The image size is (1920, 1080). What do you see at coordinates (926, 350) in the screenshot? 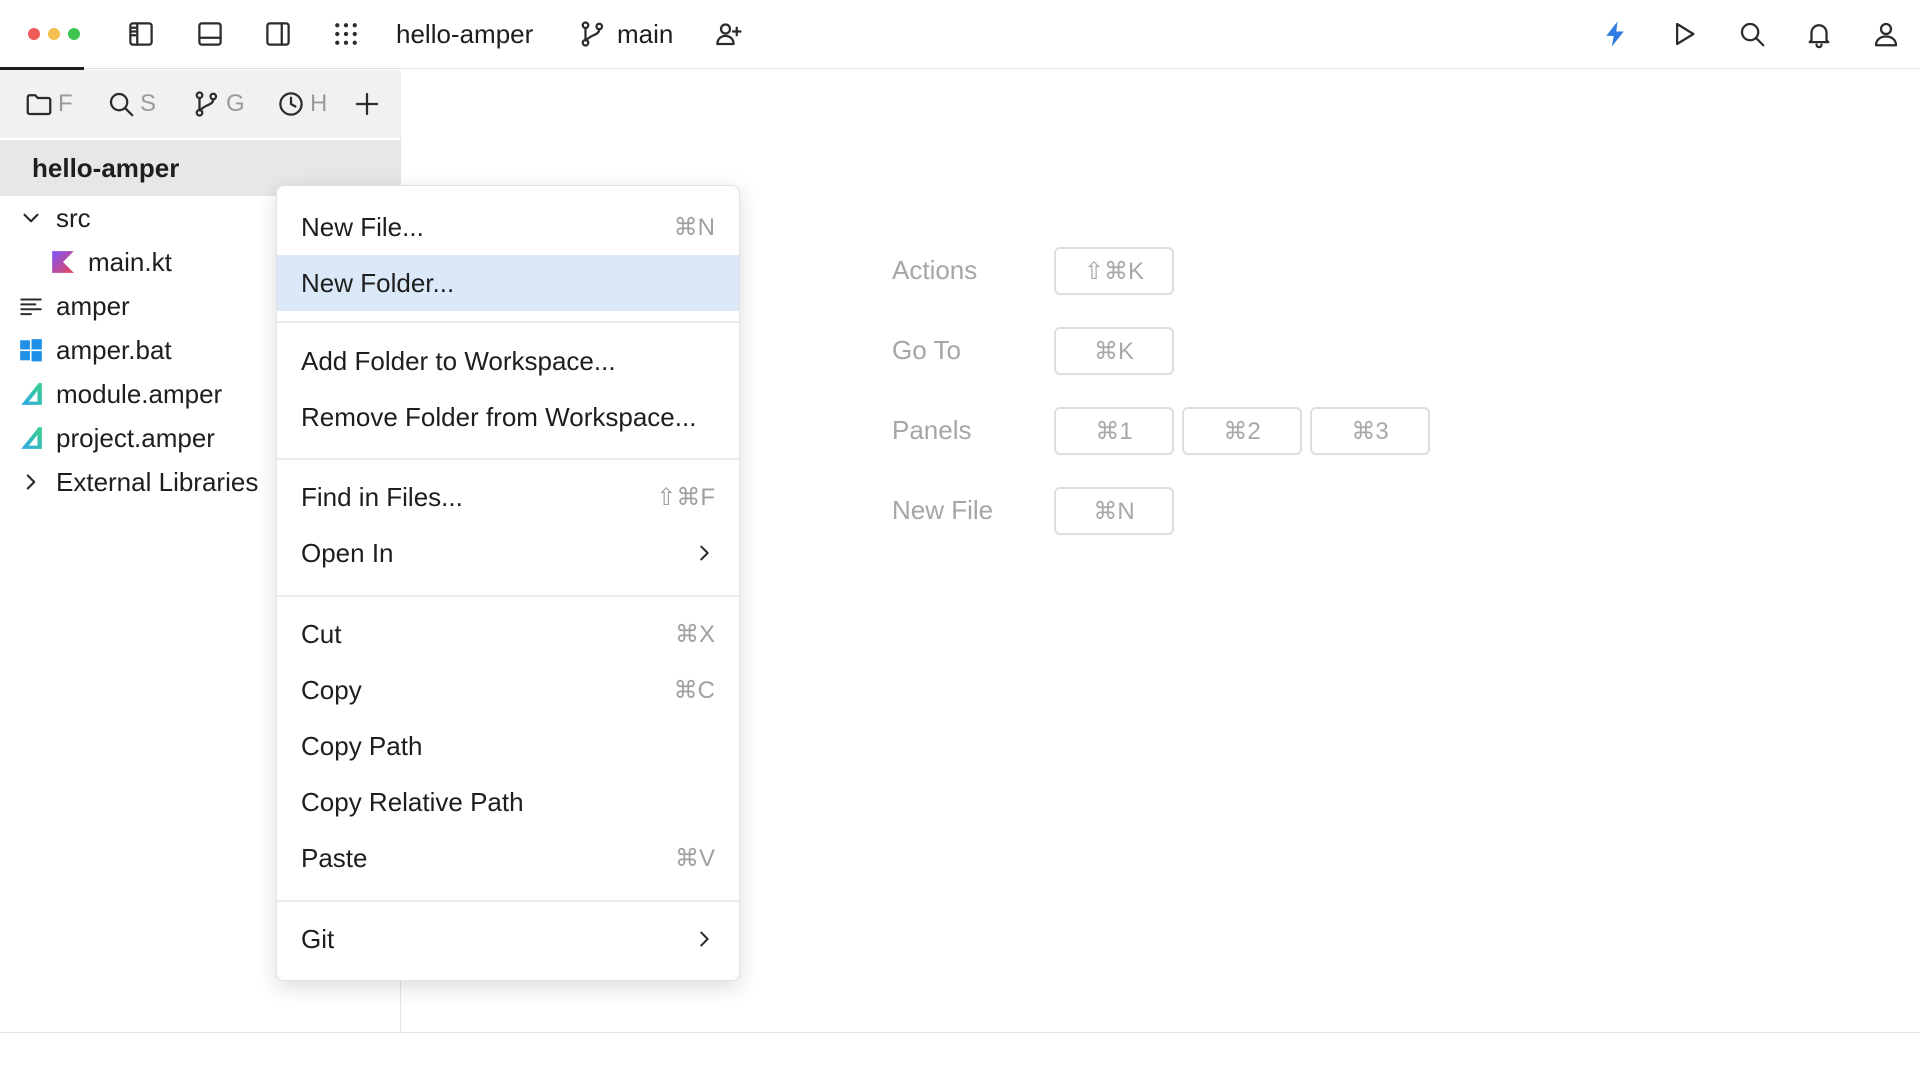
I see `shortcut-label-goto: Go To` at bounding box center [926, 350].